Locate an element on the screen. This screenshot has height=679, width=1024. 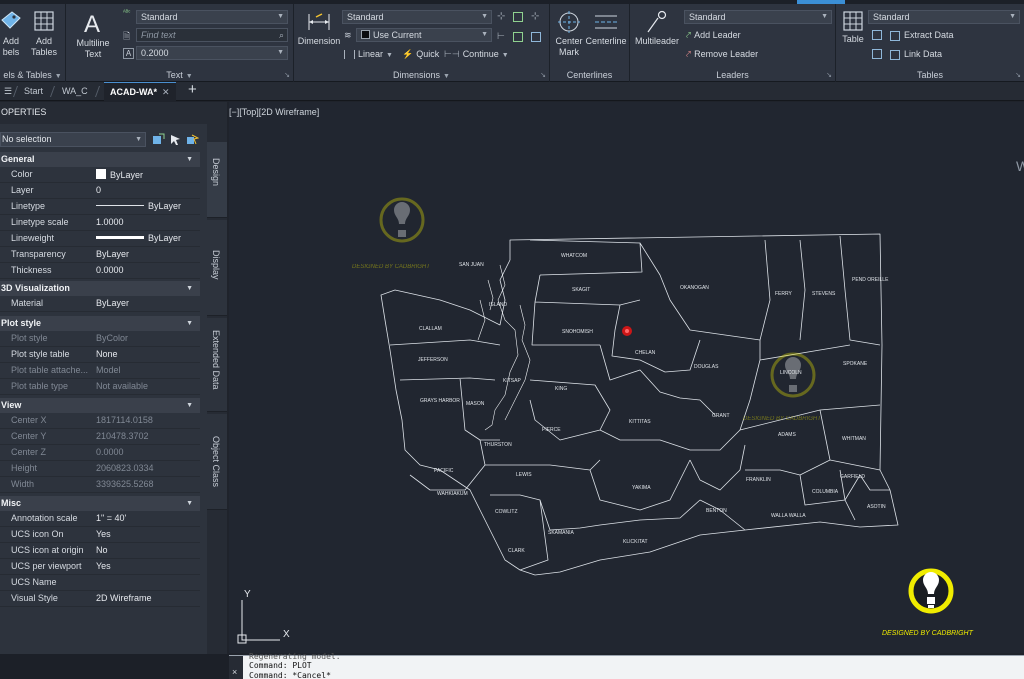
leader-settings-launcher-icon: ↘ is located at coordinates (829, 75).